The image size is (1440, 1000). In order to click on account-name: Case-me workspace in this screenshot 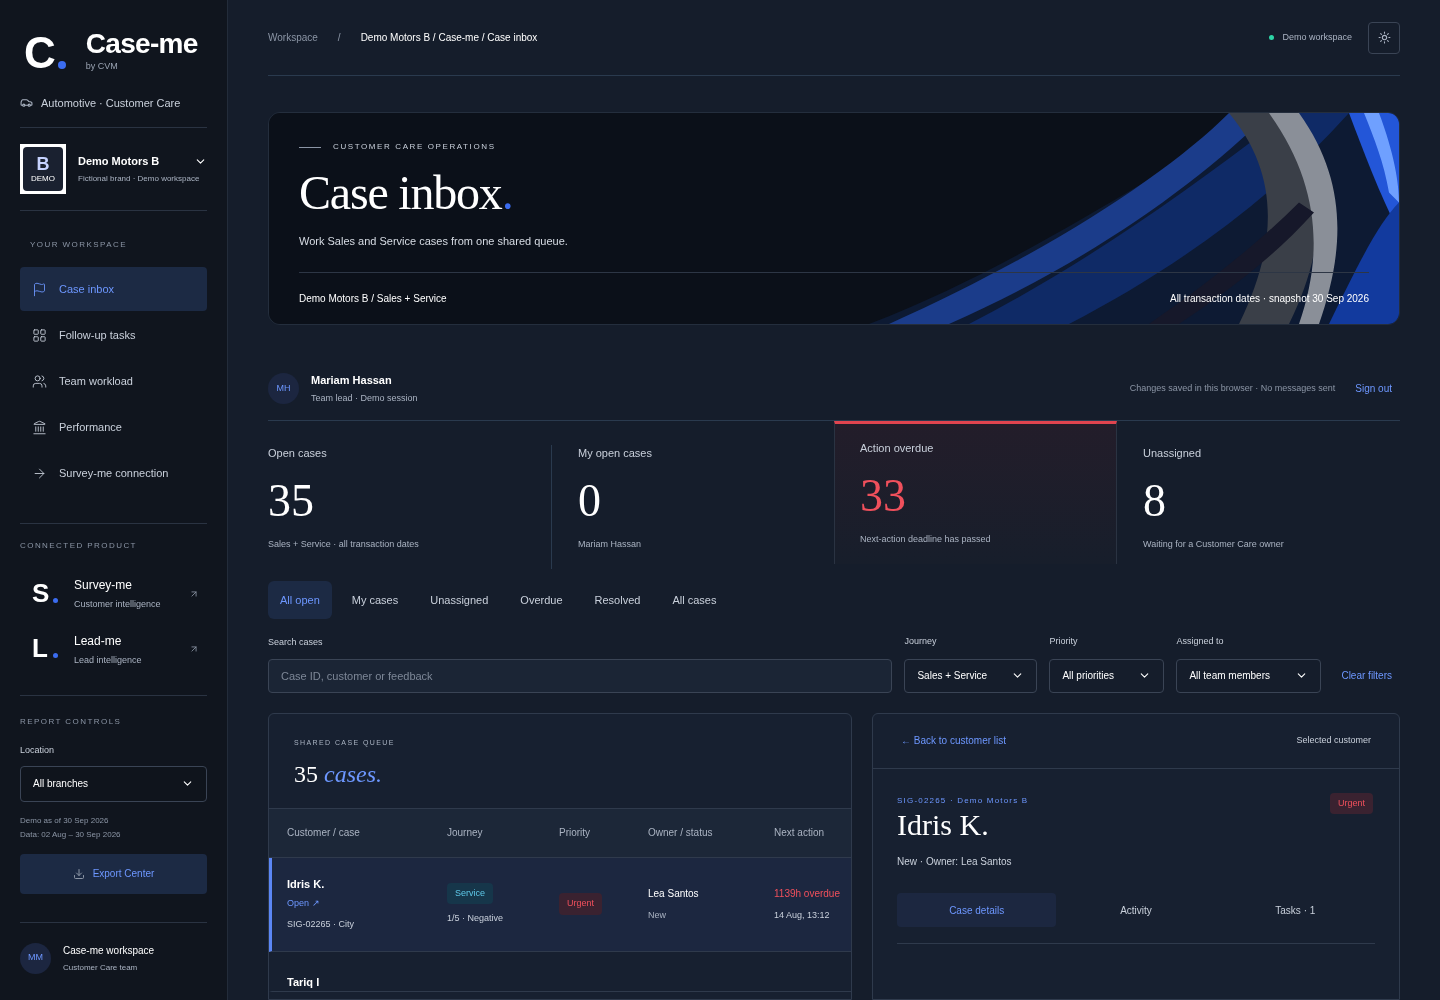, I will do `click(109, 950)`.